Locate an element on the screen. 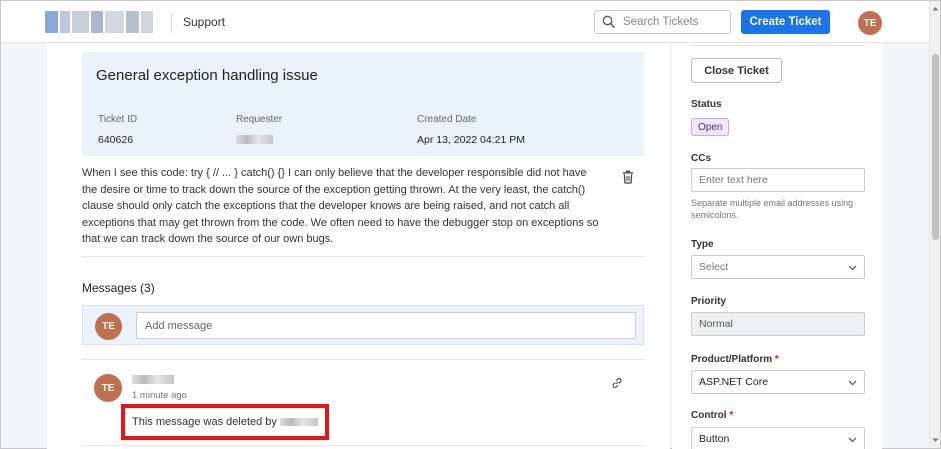  message-author-name-redacted is located at coordinates (153, 379).